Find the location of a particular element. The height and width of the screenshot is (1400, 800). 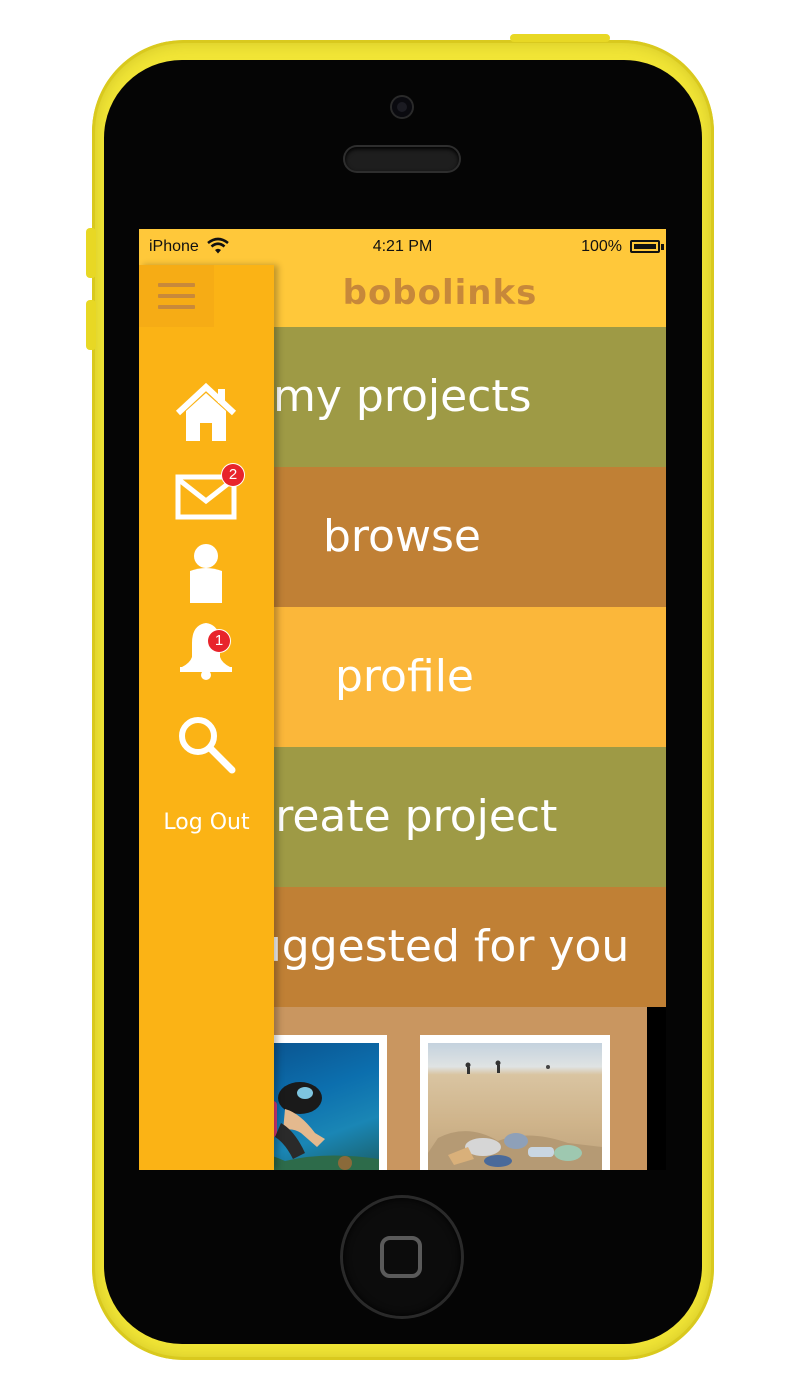

home-icon is located at coordinates (206, 413).